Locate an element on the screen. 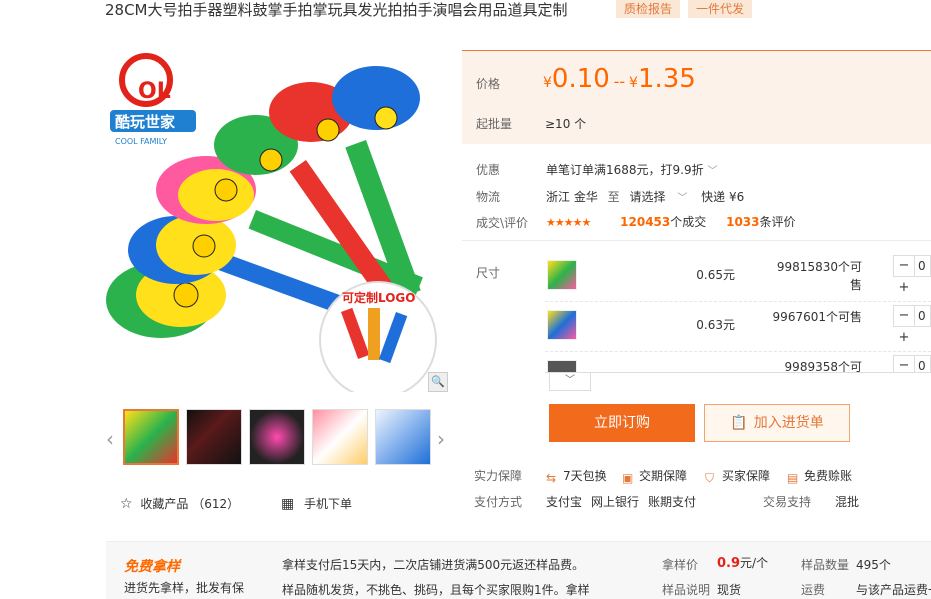 The image size is (931, 599). payment-label: 支付方式 is located at coordinates (498, 502).